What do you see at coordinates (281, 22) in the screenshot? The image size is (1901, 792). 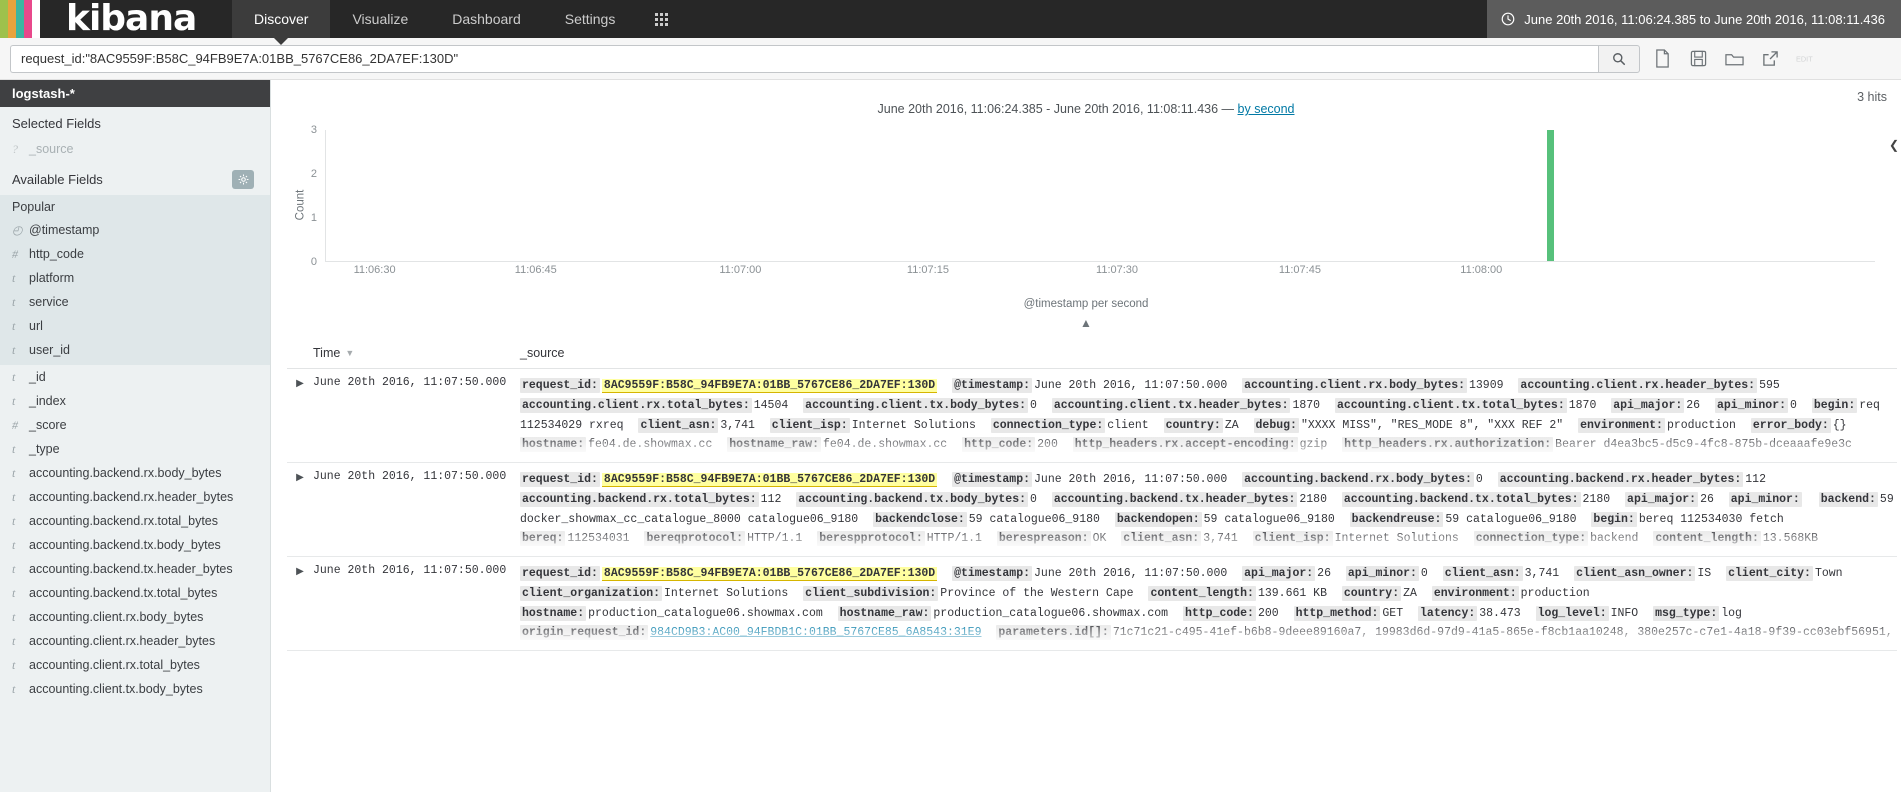 I see `nav-item-discover: Discover` at bounding box center [281, 22].